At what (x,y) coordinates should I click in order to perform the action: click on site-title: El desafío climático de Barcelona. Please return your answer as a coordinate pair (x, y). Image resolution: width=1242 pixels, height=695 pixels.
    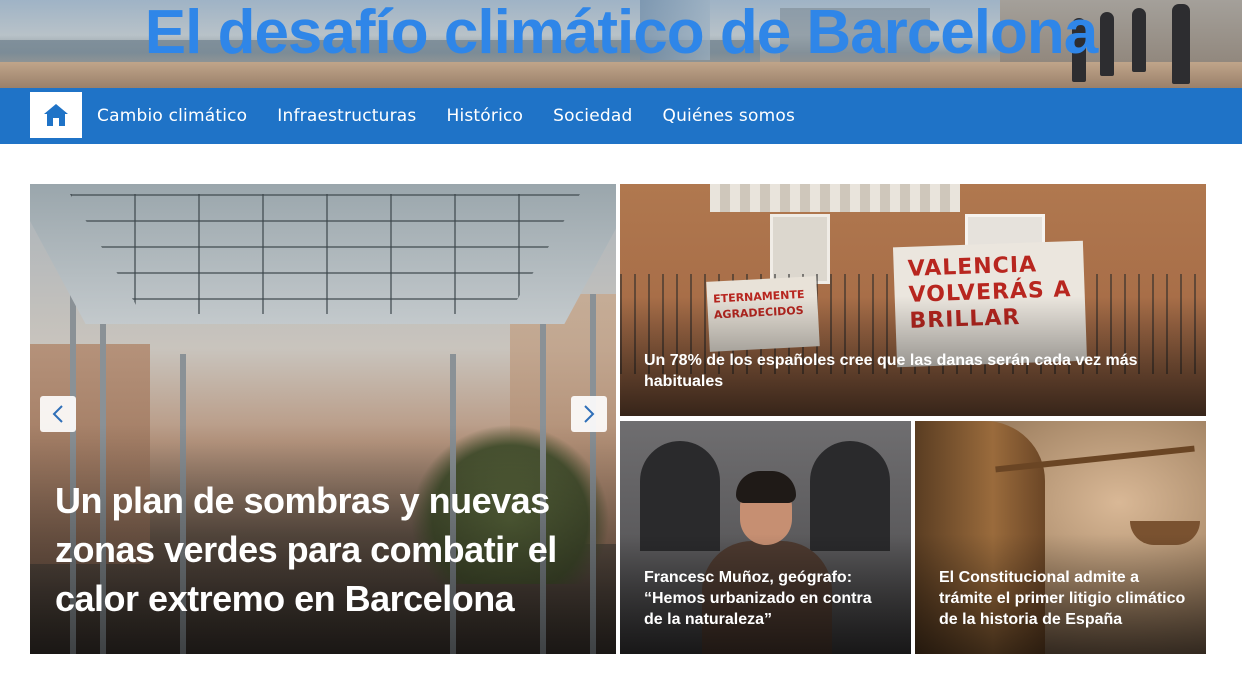
    Looking at the image, I should click on (621, 34).